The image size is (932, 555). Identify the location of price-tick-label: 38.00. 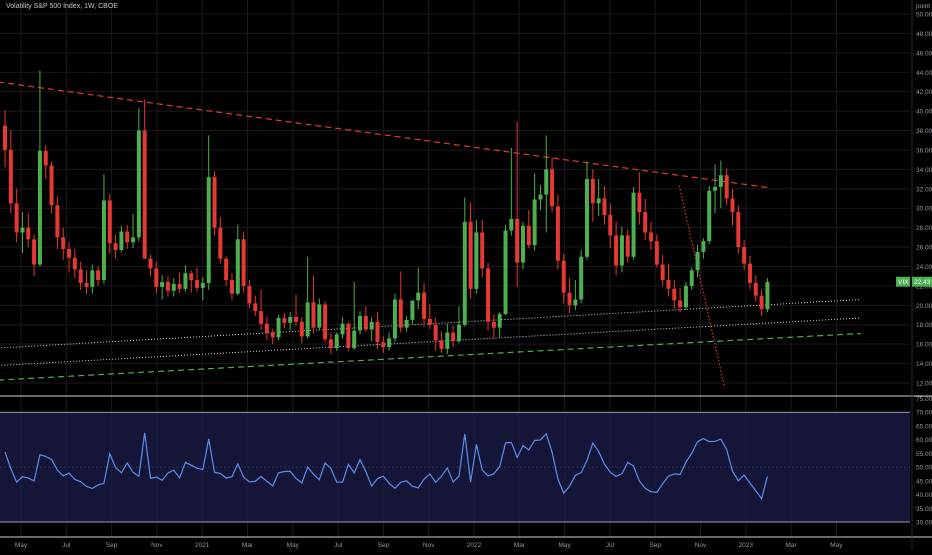
(924, 131).